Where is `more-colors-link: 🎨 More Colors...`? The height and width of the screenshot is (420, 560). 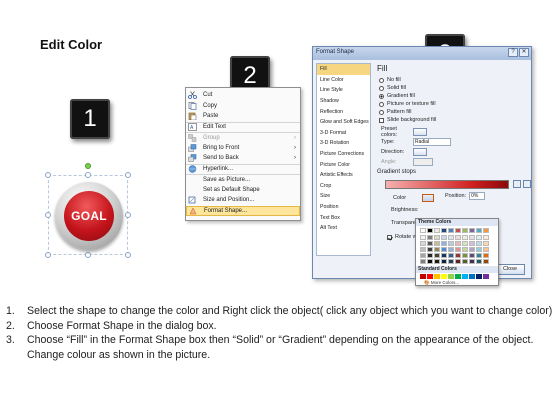
more-colors-link: 🎨 More Colors... is located at coordinates (457, 283).